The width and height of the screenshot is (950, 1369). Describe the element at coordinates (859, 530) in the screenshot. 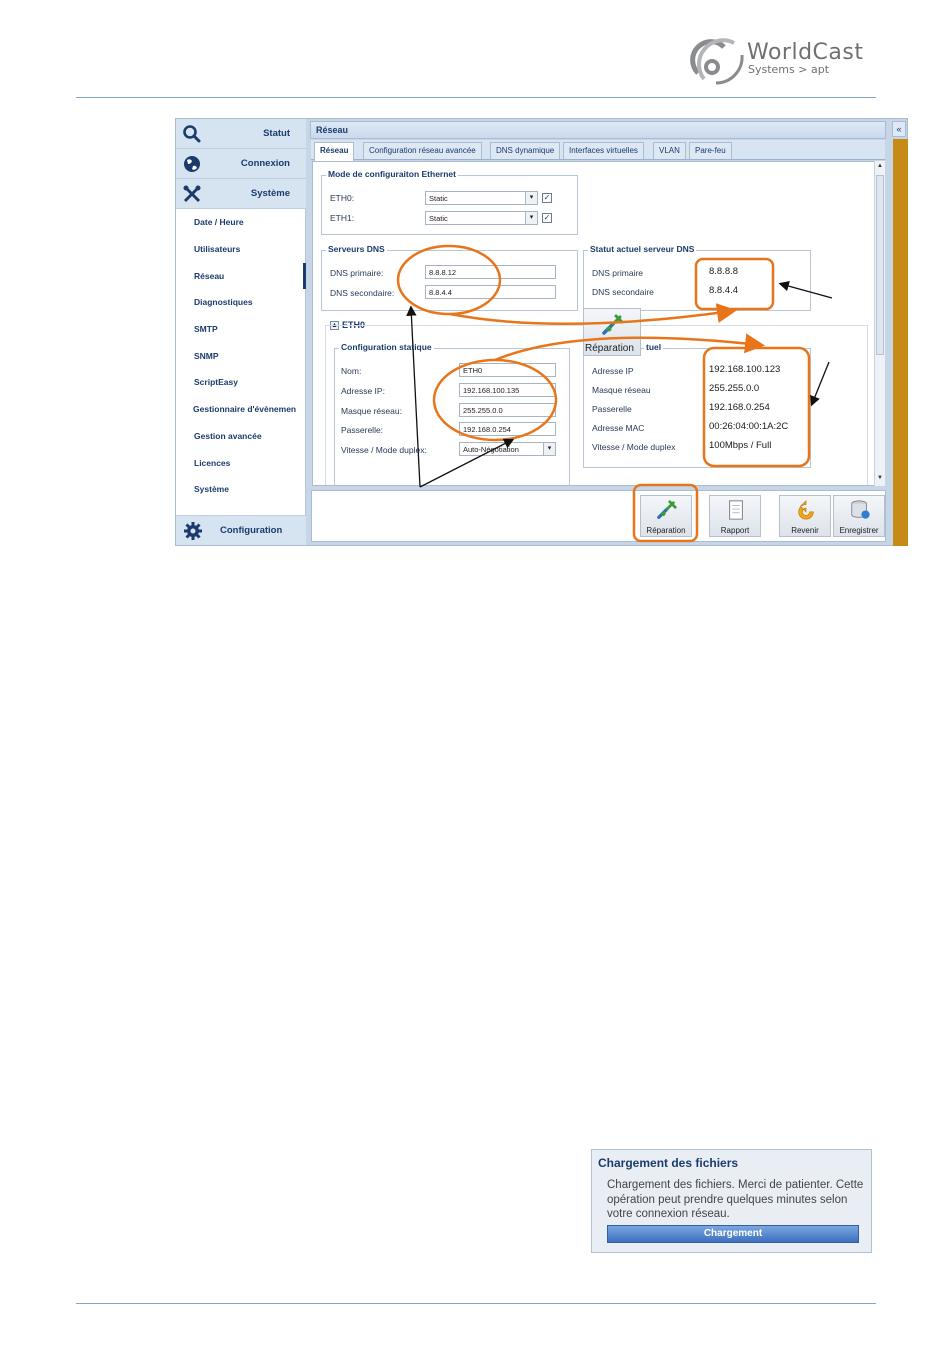

I see `save-button-label: Enregistrer` at that location.